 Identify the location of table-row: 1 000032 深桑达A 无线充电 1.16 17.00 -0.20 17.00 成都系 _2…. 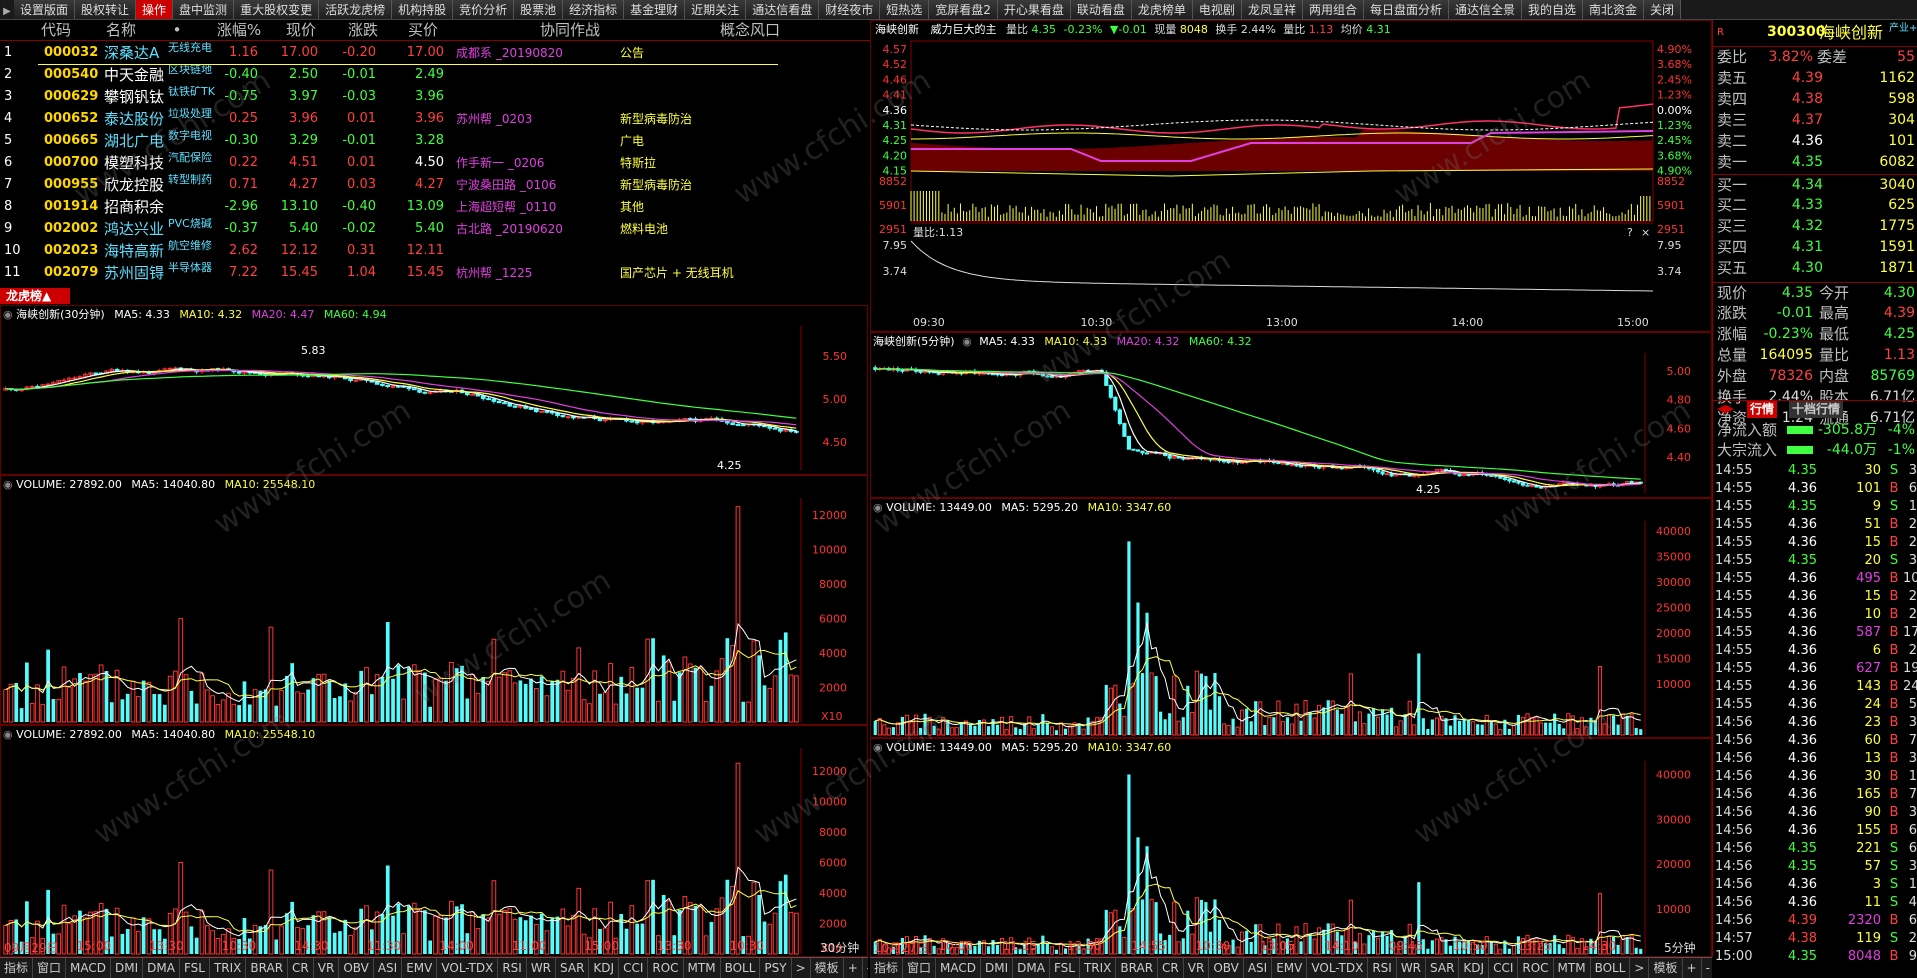
(435, 53).